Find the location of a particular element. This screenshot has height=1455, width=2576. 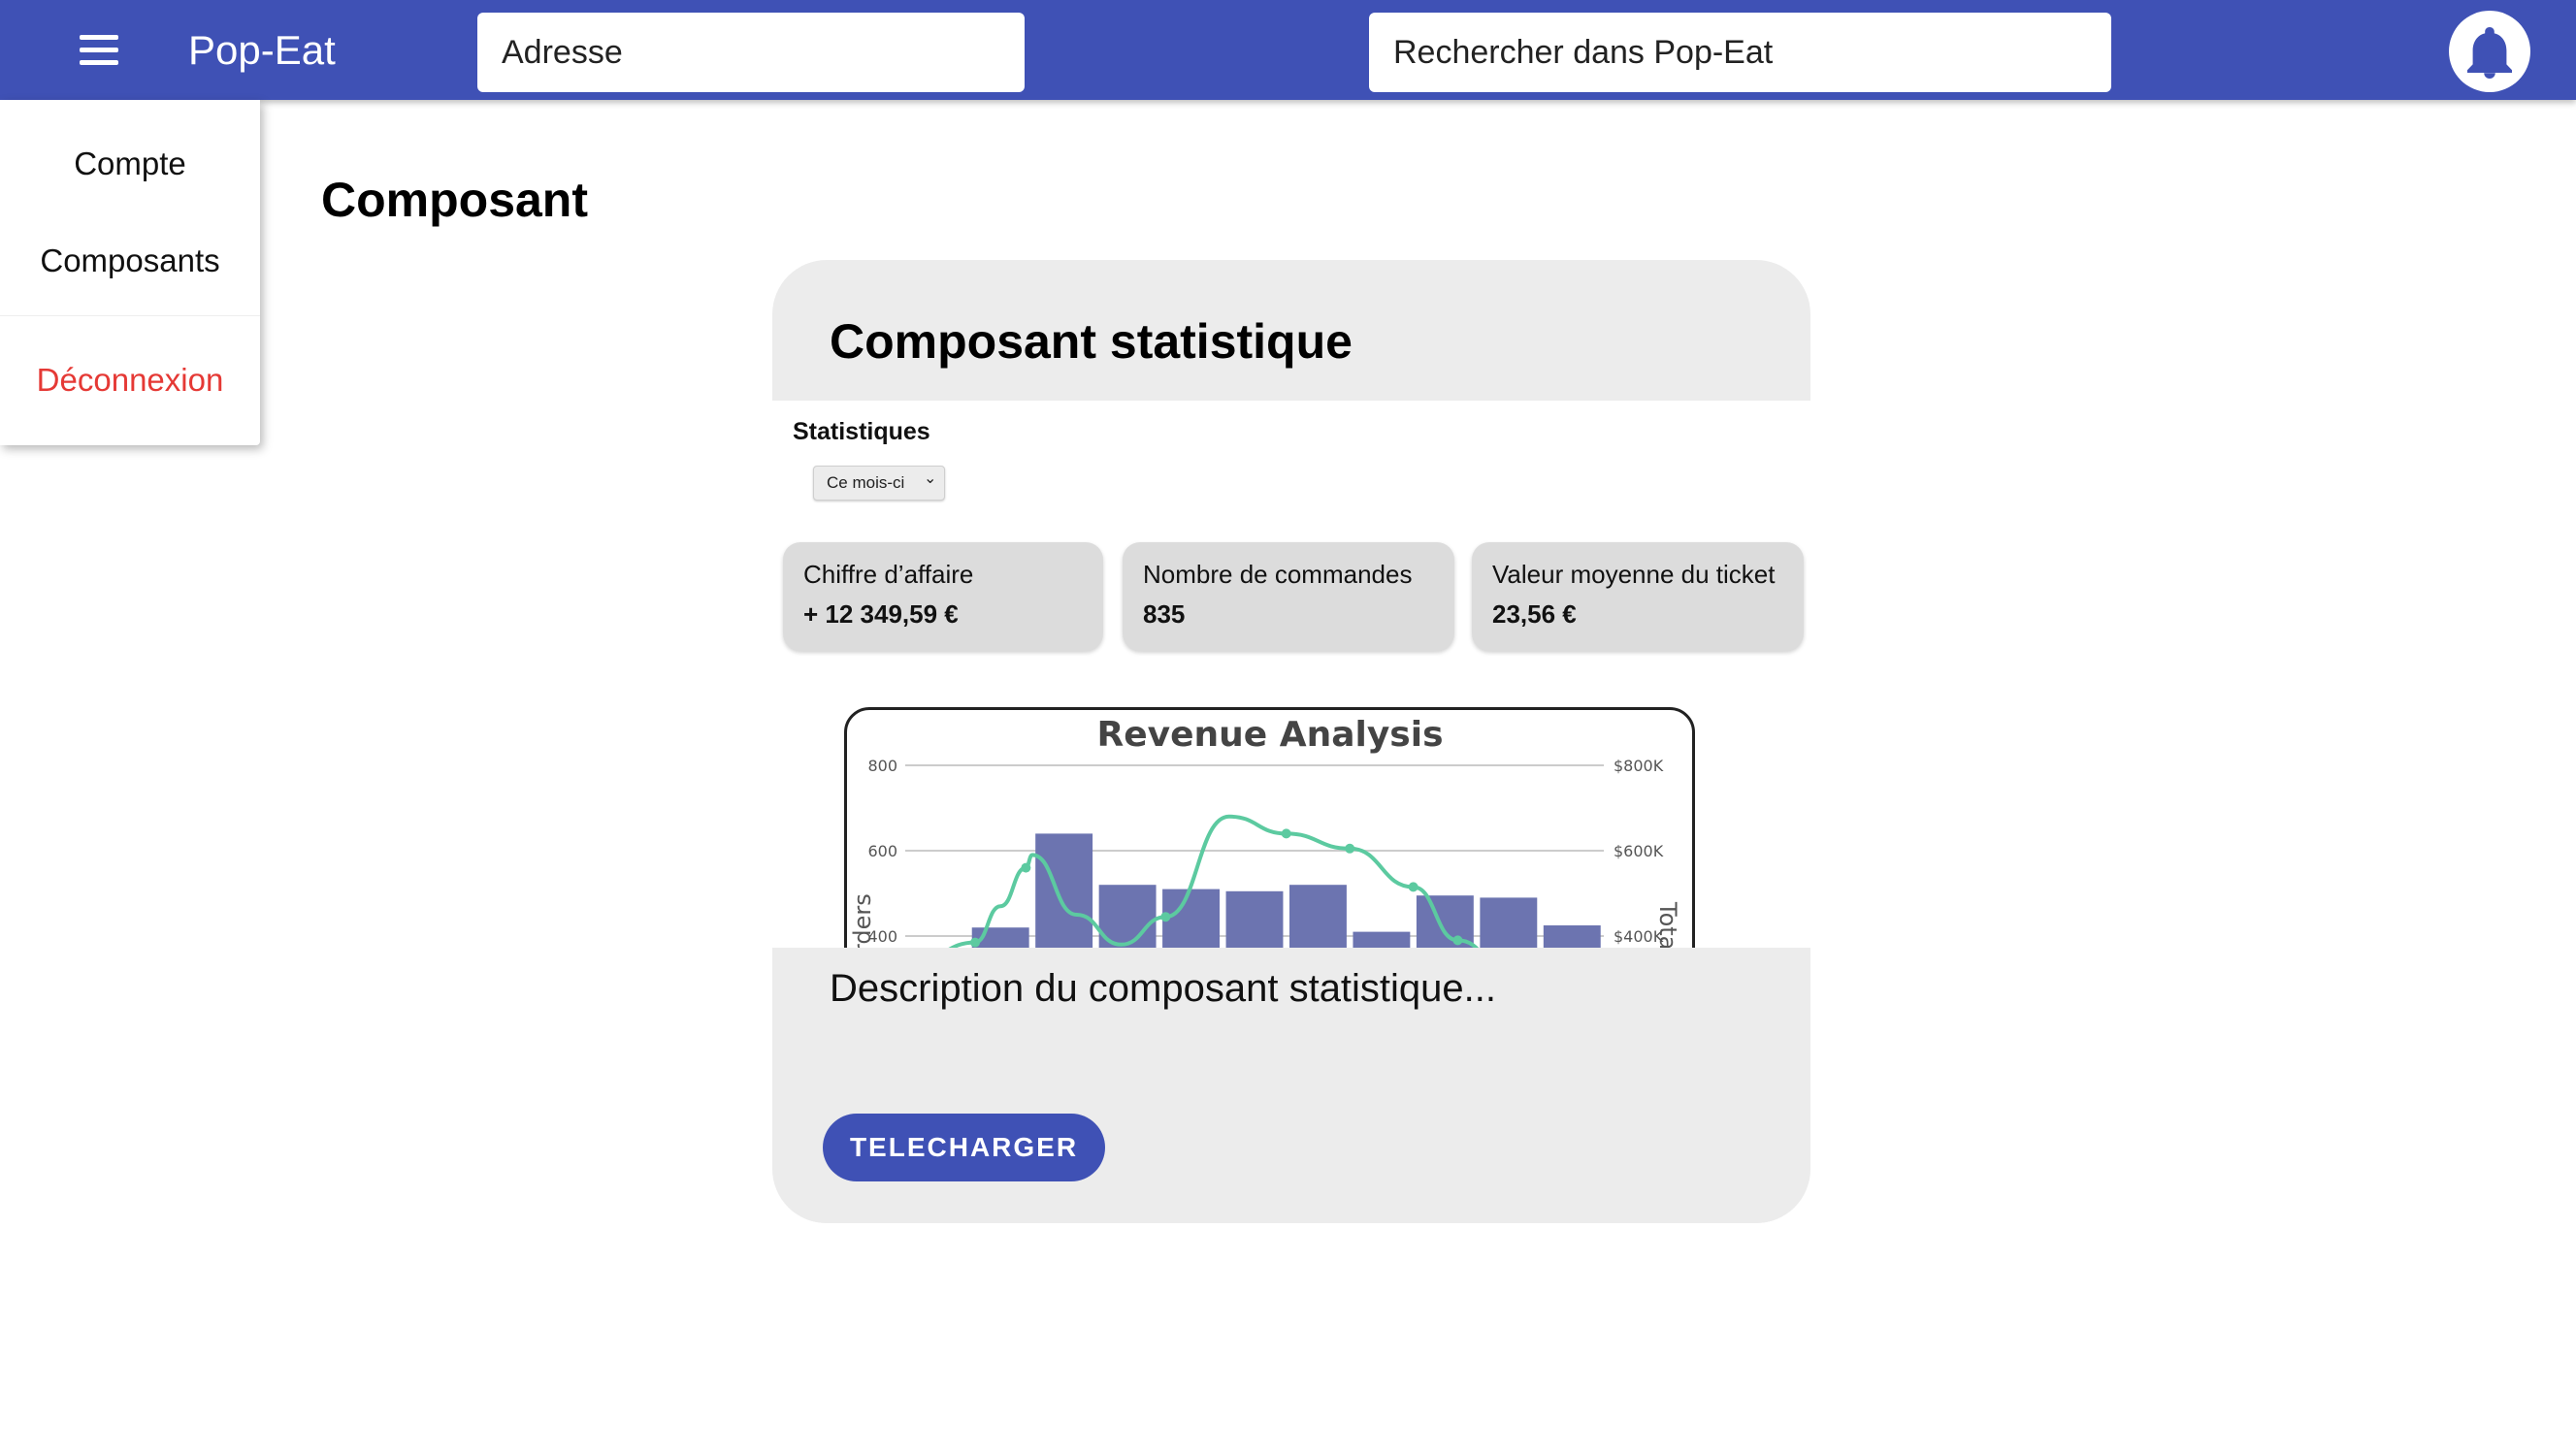

kpi-card-orders: Nombre de commandes 835 is located at coordinates (1288, 596).